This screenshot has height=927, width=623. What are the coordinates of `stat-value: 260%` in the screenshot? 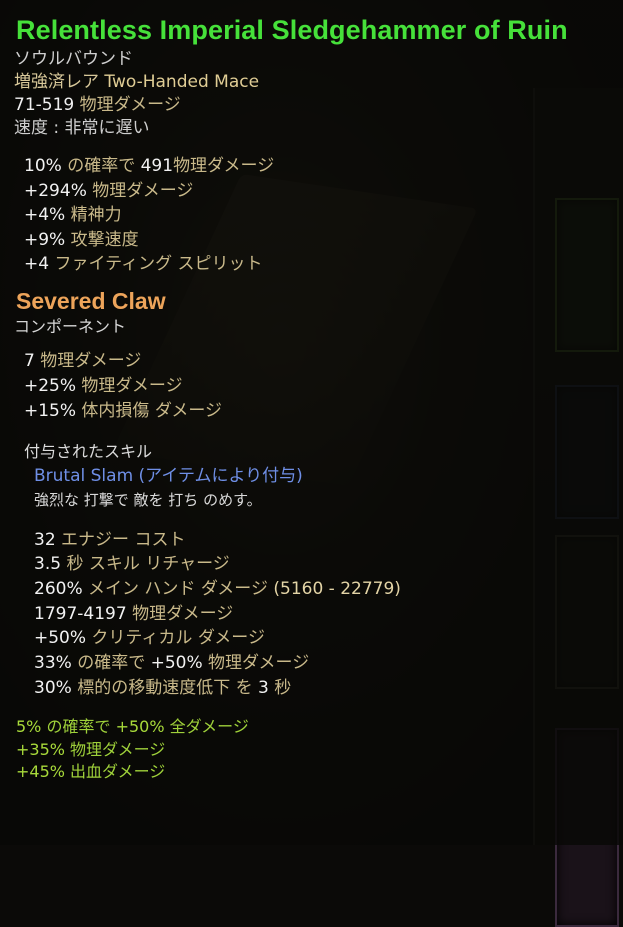 It's located at (58, 588).